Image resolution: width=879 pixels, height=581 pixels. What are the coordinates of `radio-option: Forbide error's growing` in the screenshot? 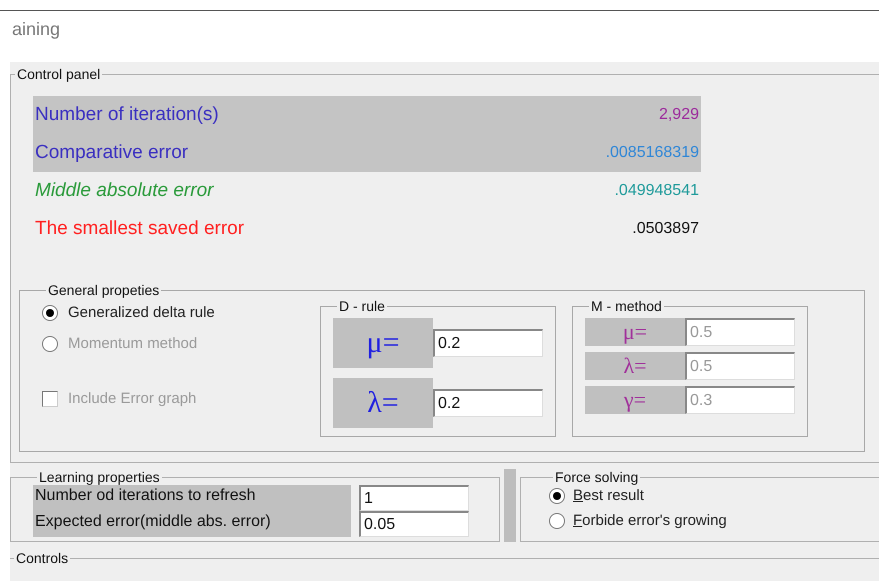 It's located at (714, 520).